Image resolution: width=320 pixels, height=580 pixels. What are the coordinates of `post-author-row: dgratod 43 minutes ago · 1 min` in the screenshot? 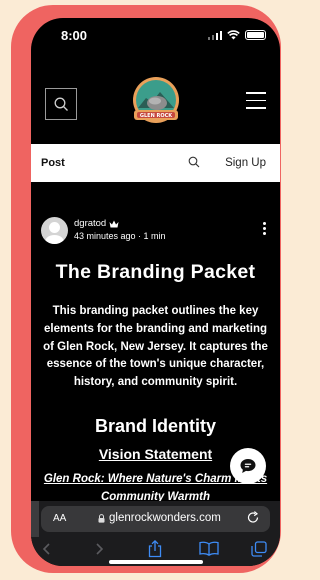 It's located at (156, 231).